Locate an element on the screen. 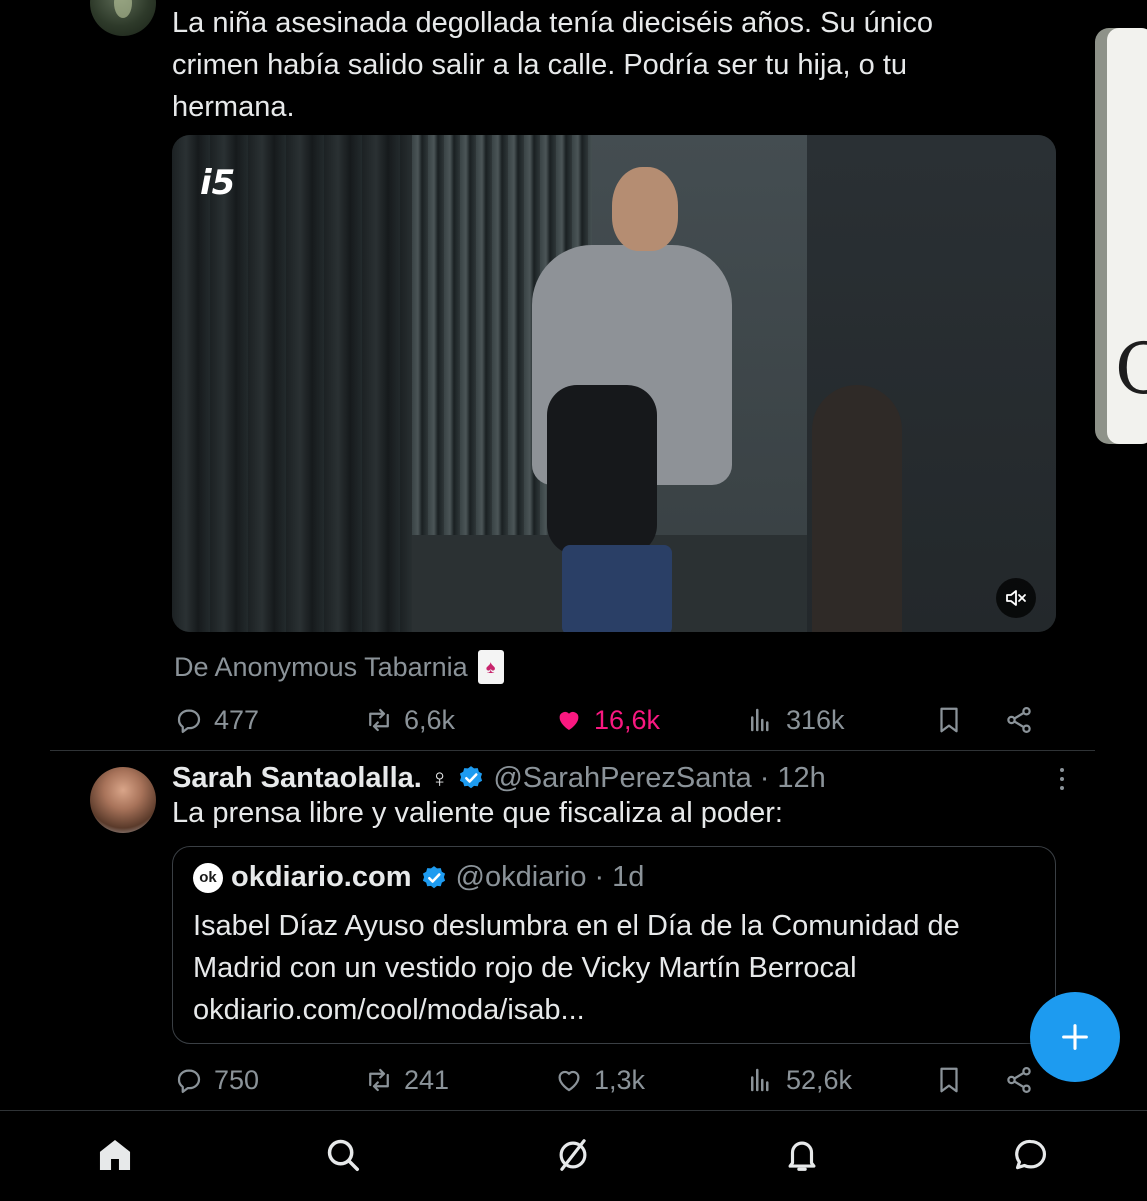 The image size is (1147, 1201). nav-search is located at coordinates (343, 1155).